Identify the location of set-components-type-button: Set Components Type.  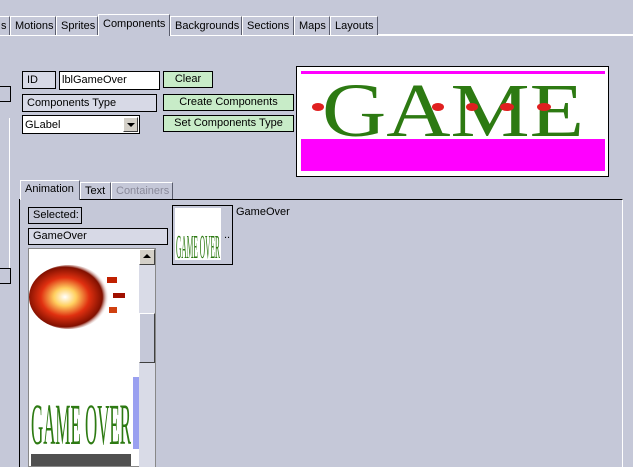
(228, 123).